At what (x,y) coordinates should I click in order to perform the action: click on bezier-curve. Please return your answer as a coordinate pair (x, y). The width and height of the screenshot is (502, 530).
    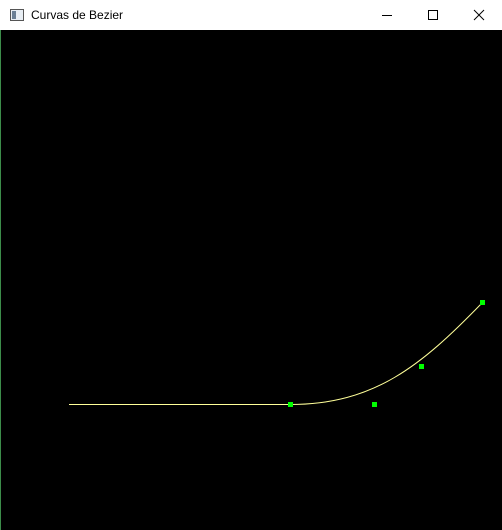
    Looking at the image, I should click on (386, 353).